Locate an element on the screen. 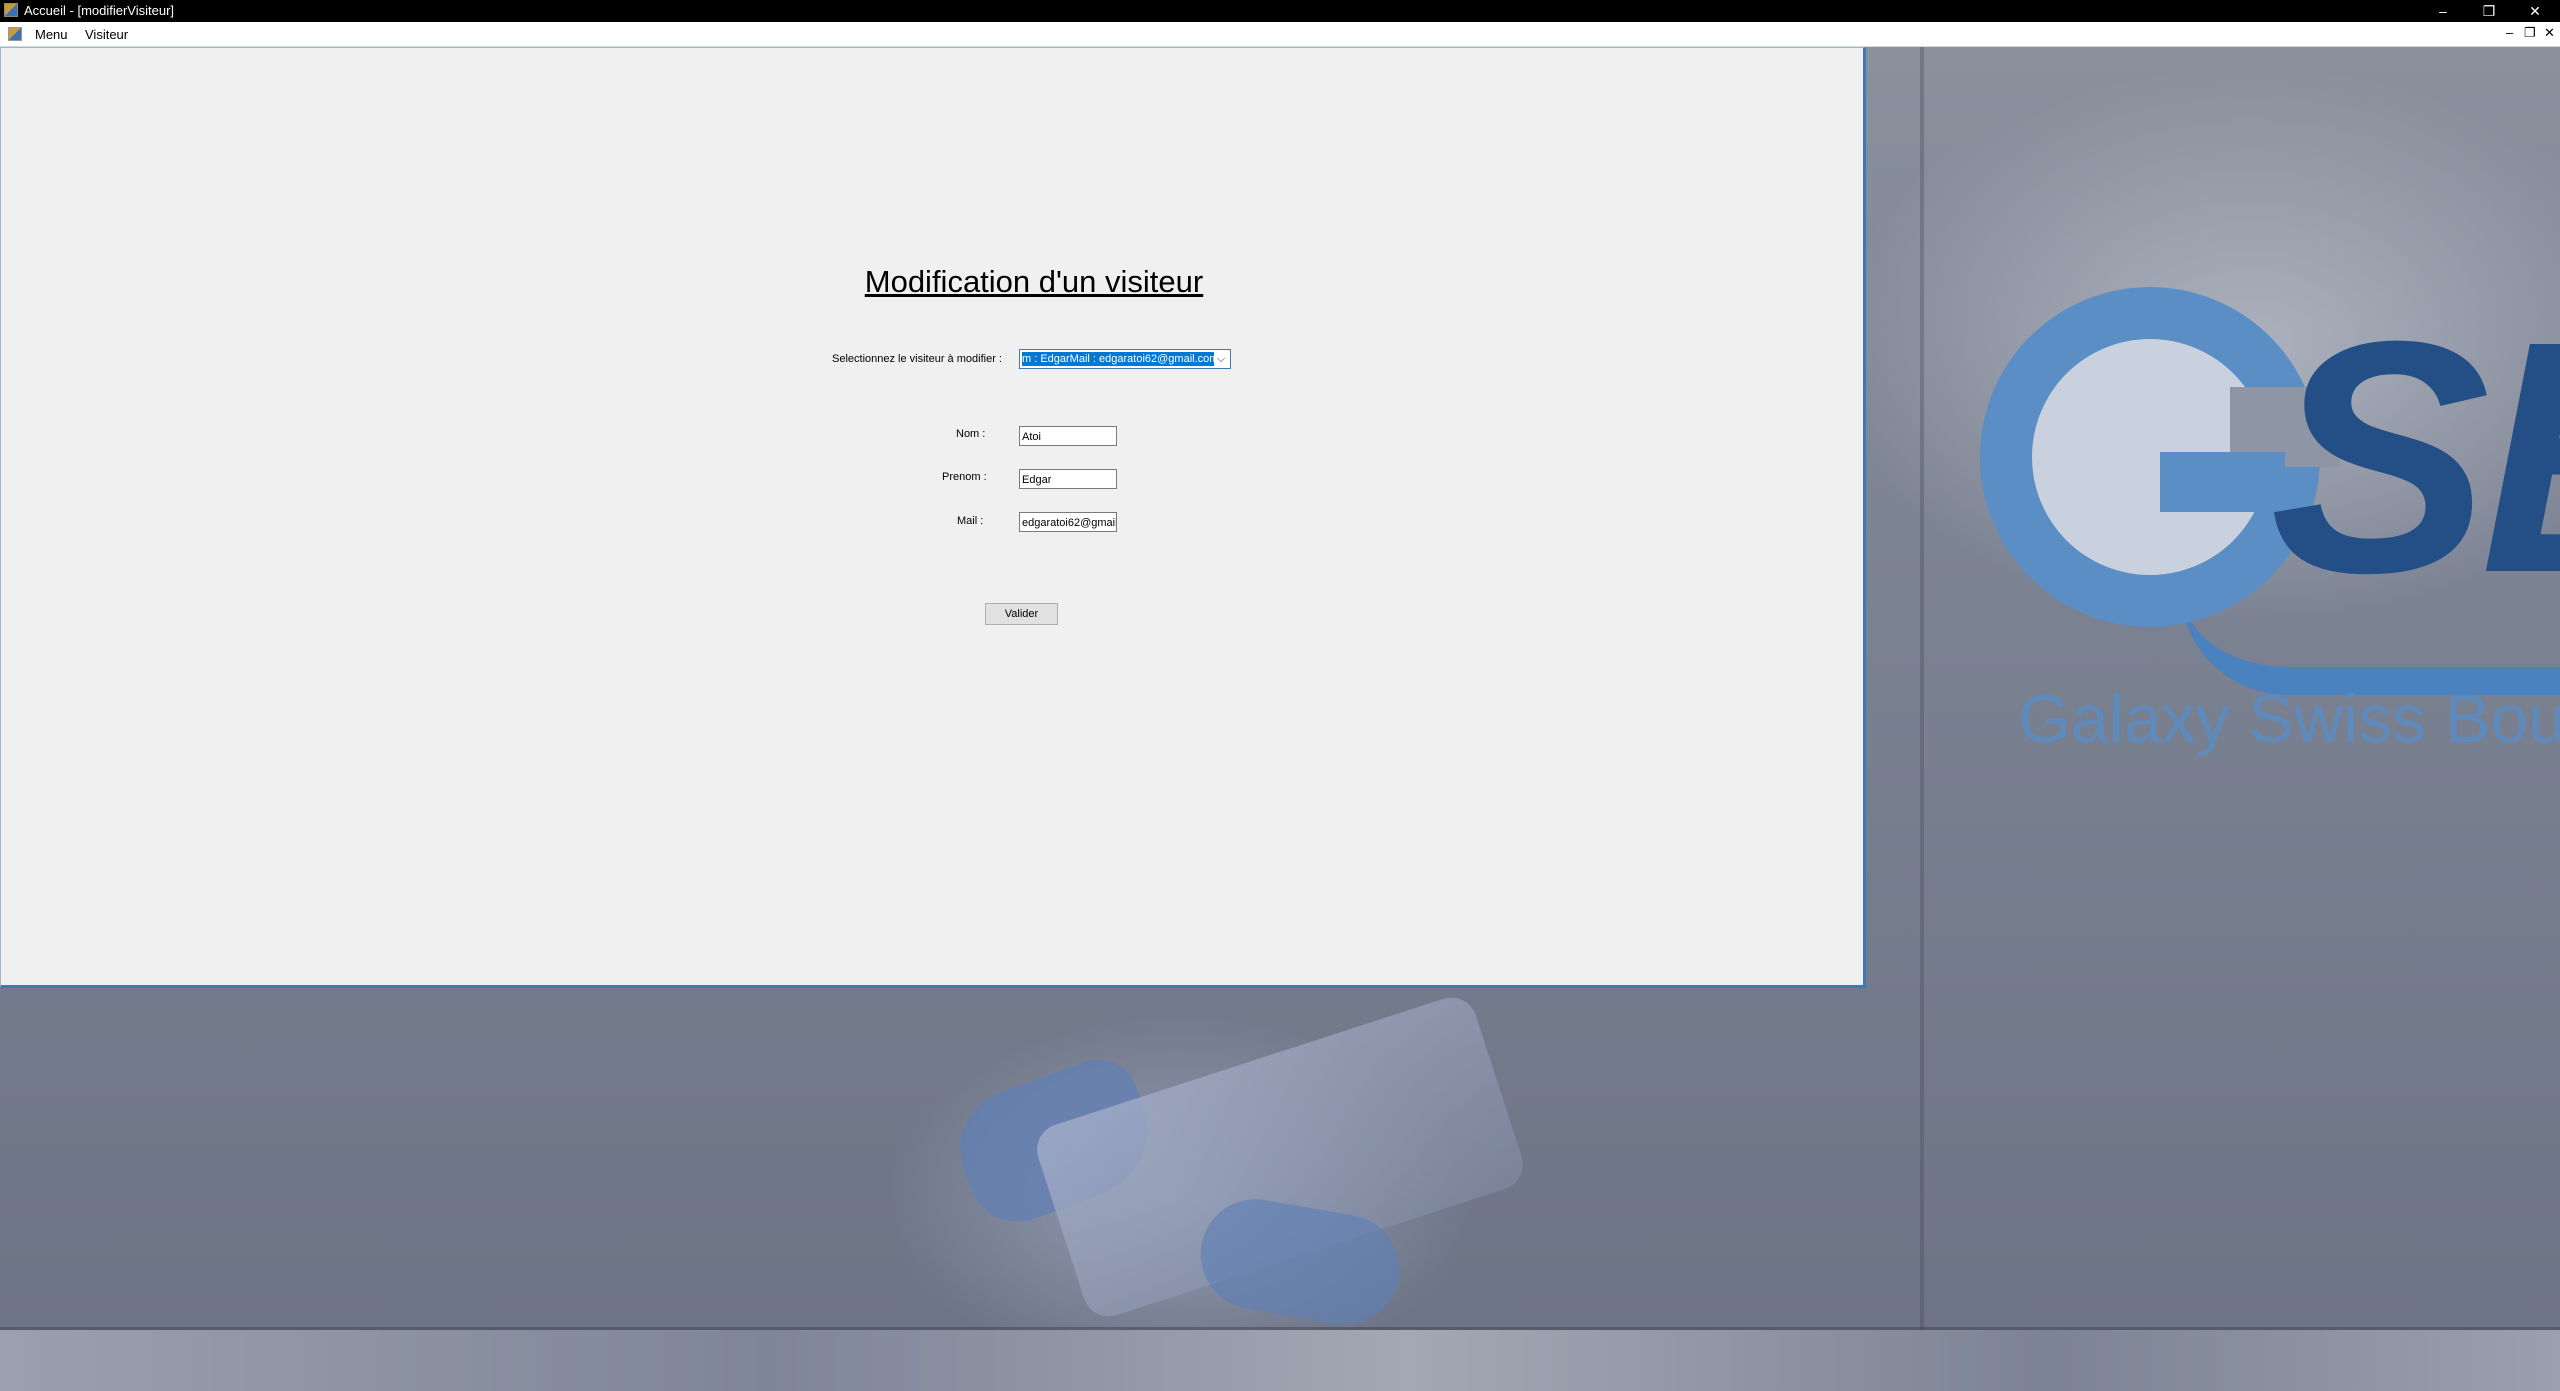 The height and width of the screenshot is (1391, 2560). app-icon is located at coordinates (11, 10).